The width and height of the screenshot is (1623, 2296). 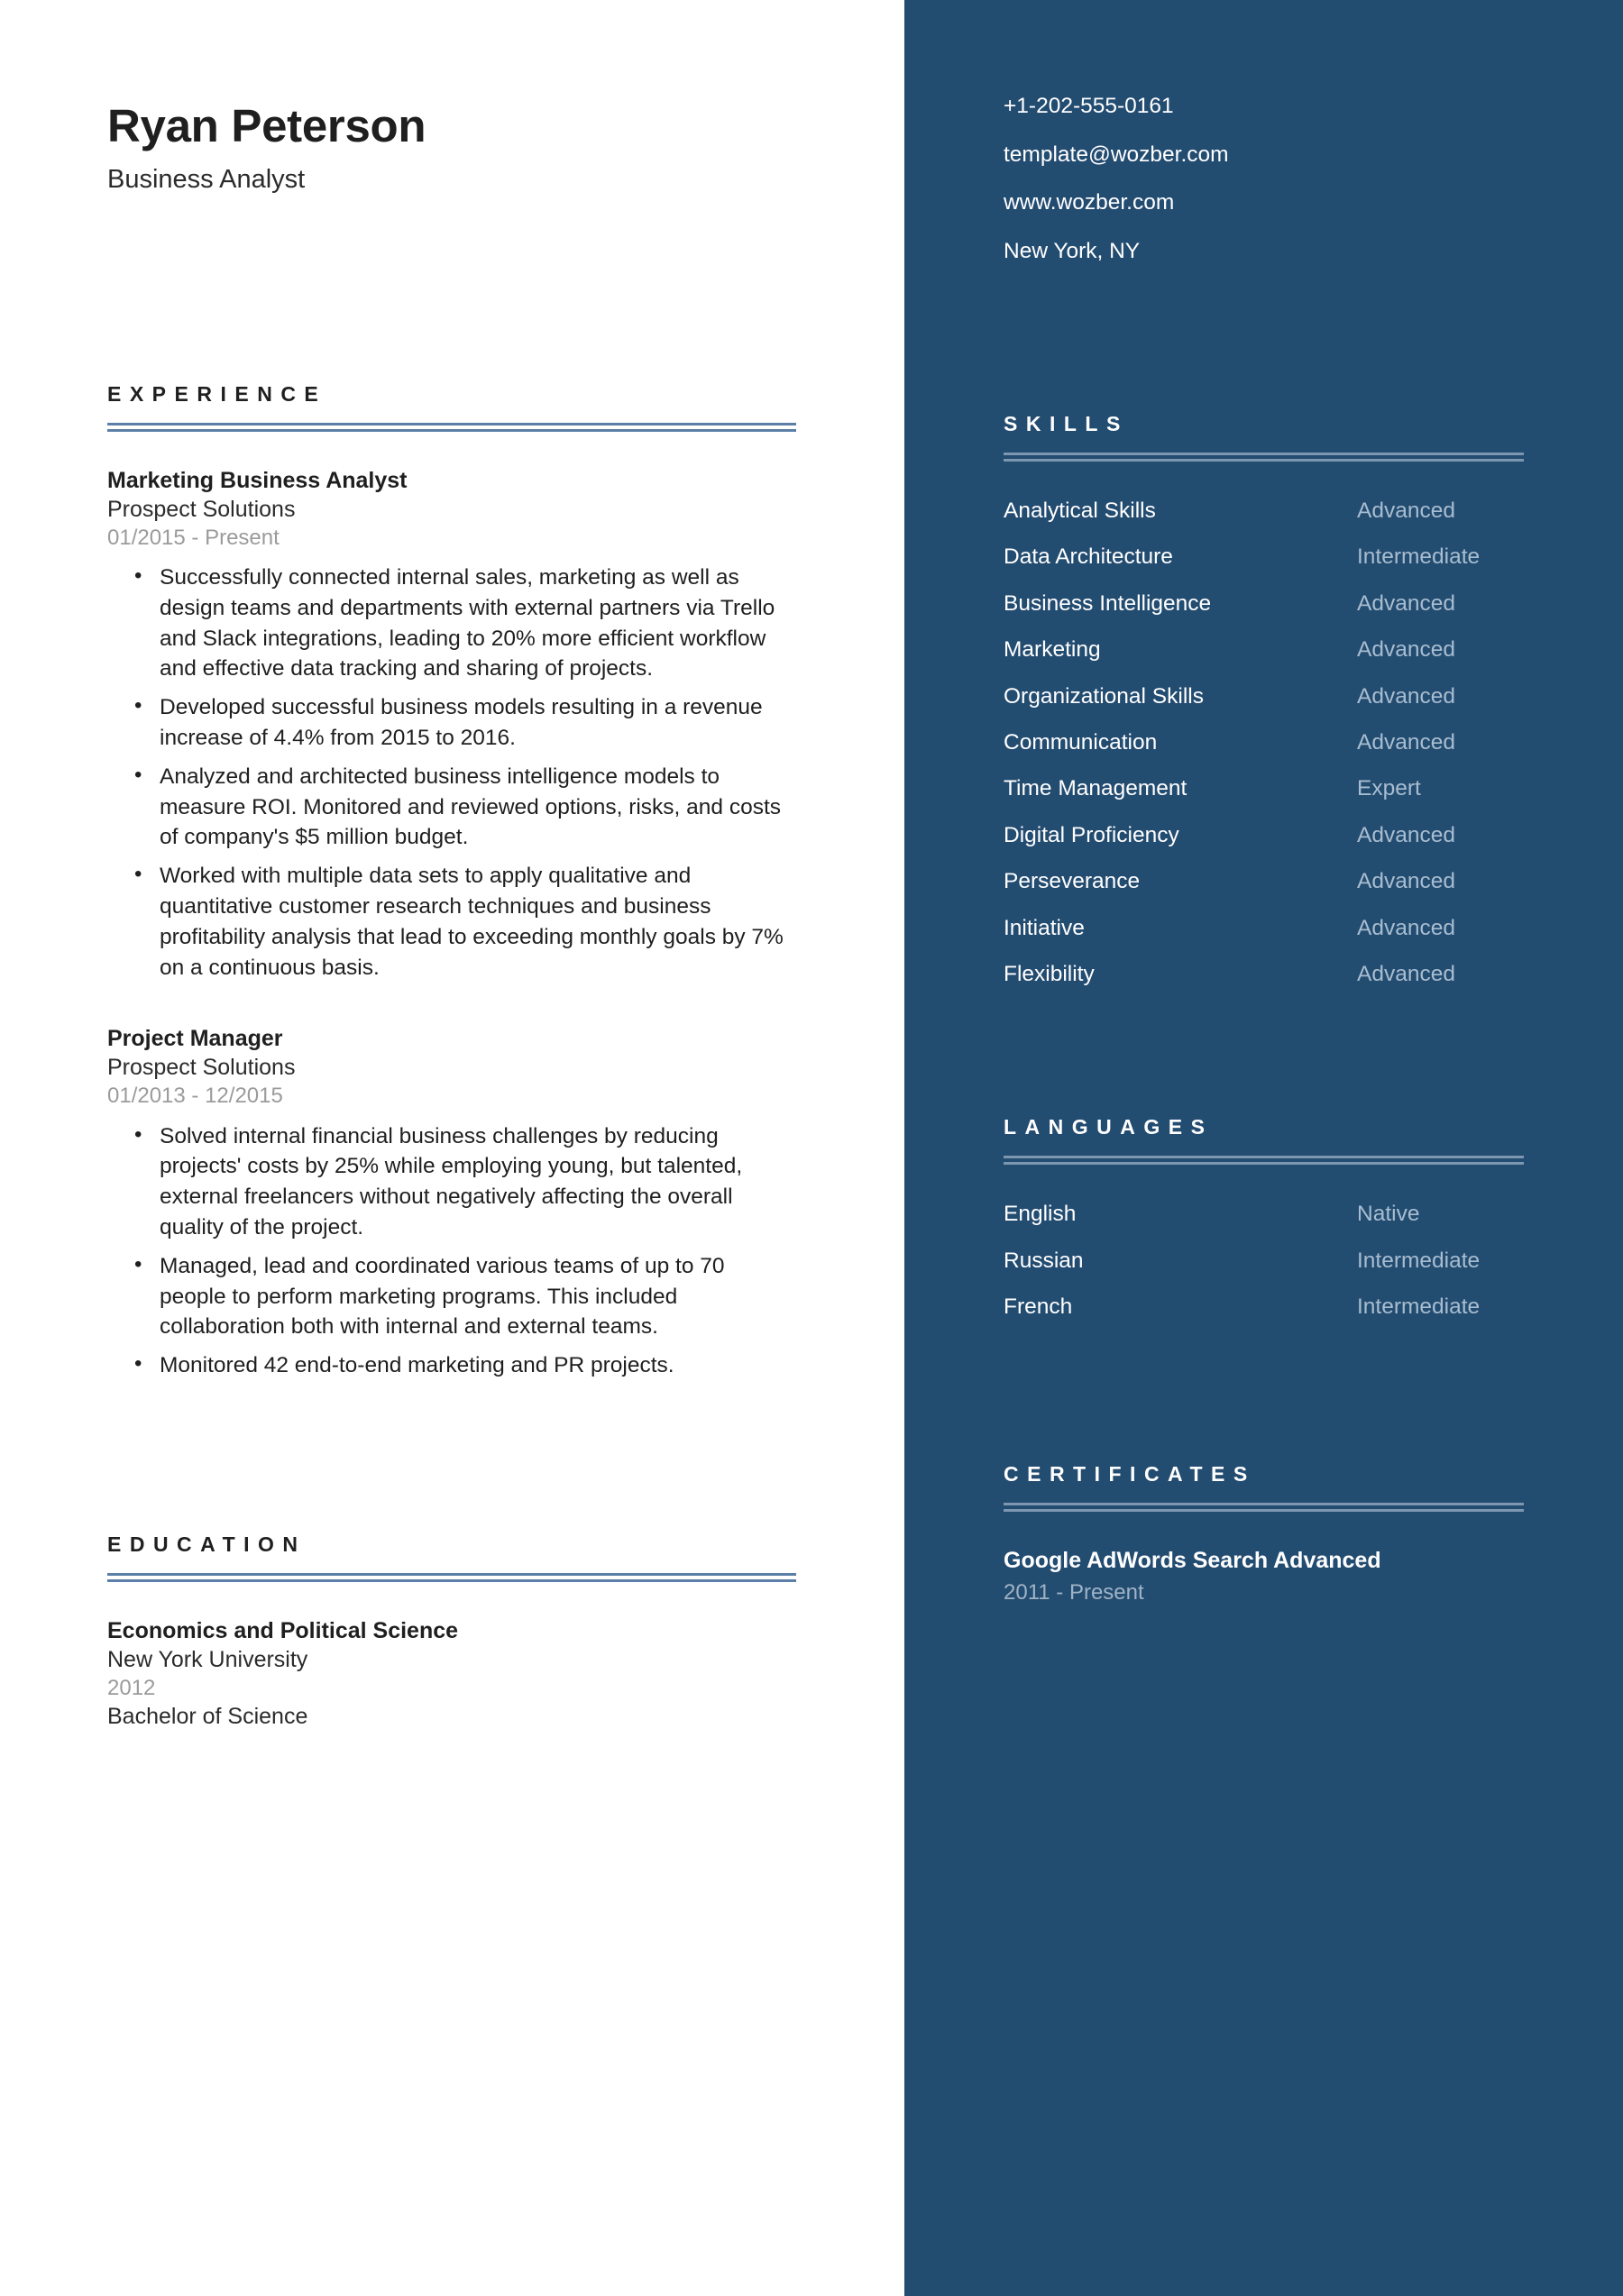 What do you see at coordinates (1264, 557) in the screenshot?
I see `skill-row: Data Architecture Intermediate` at bounding box center [1264, 557].